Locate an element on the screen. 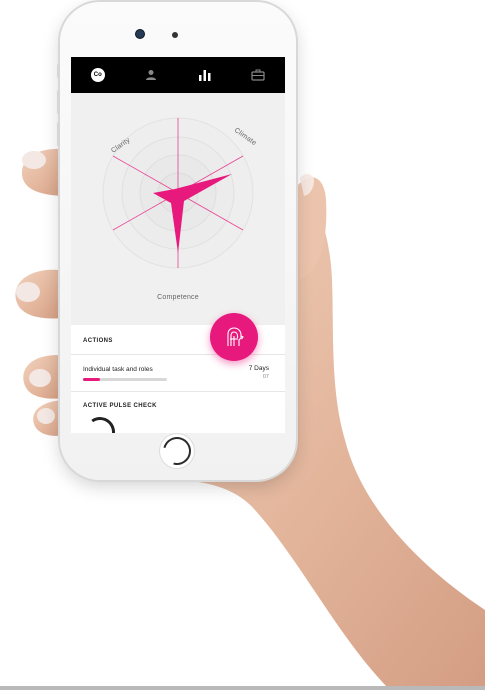 The width and height of the screenshot is (485, 690). nav-profile is located at coordinates (151, 75).